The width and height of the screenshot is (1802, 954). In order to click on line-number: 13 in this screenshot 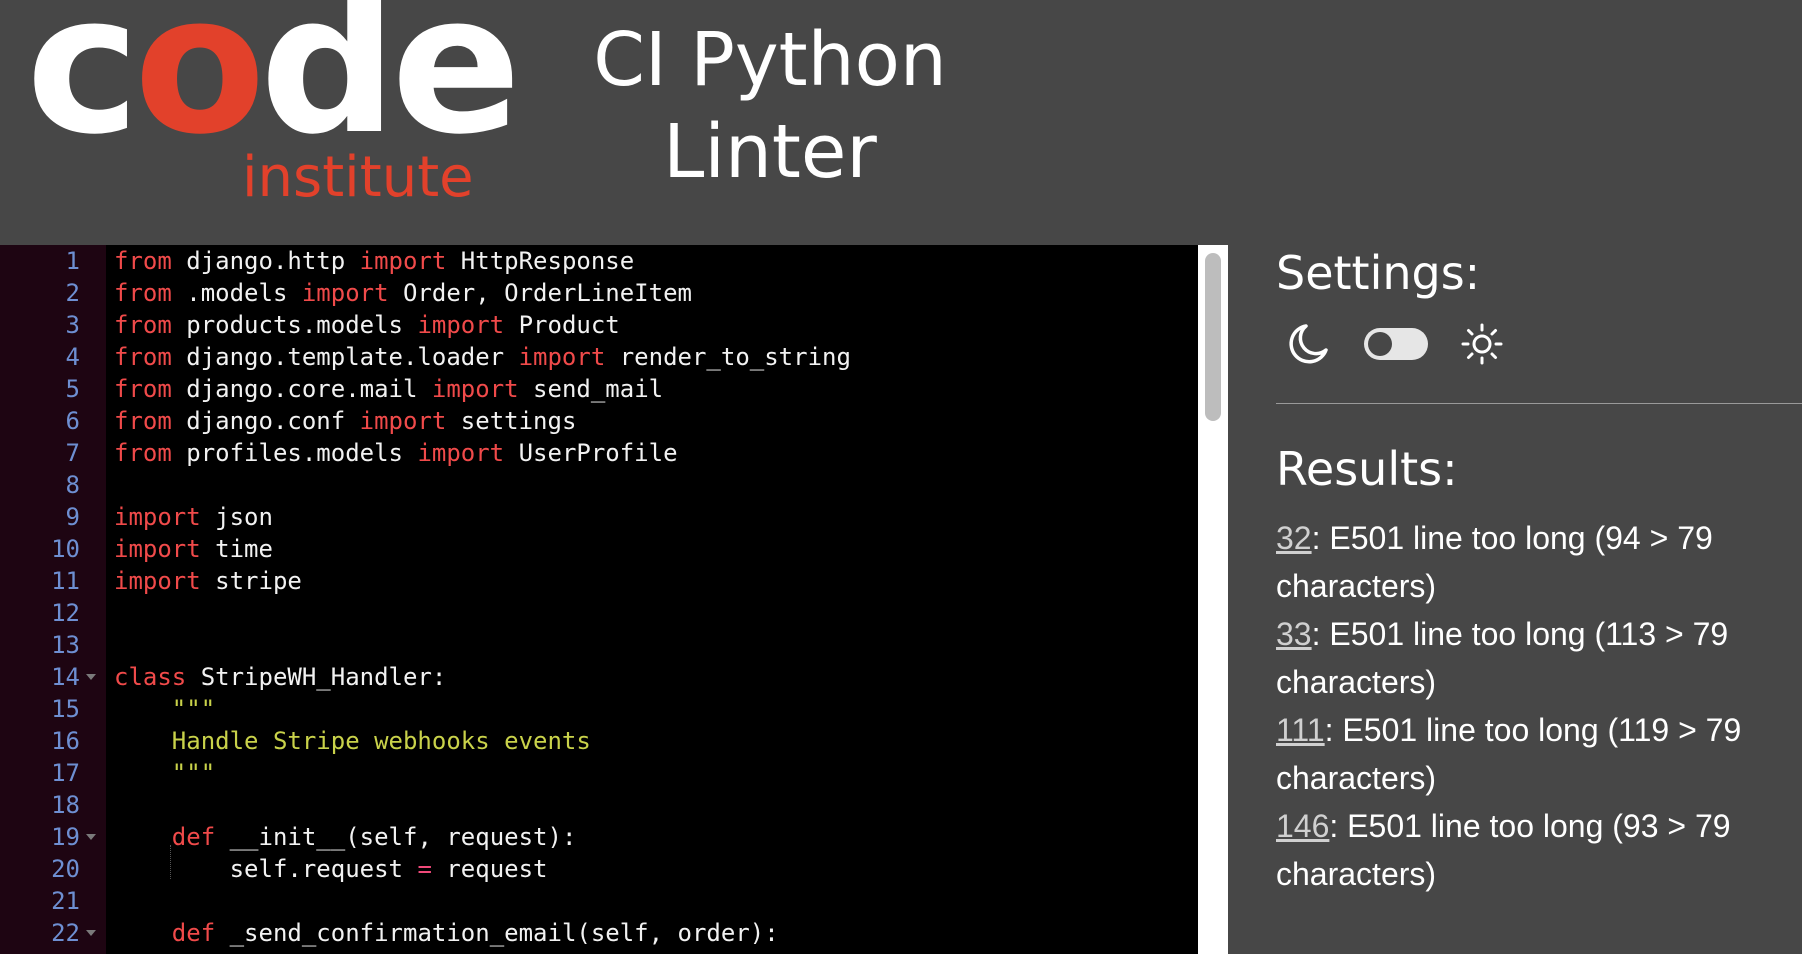, I will do `click(65, 645)`.